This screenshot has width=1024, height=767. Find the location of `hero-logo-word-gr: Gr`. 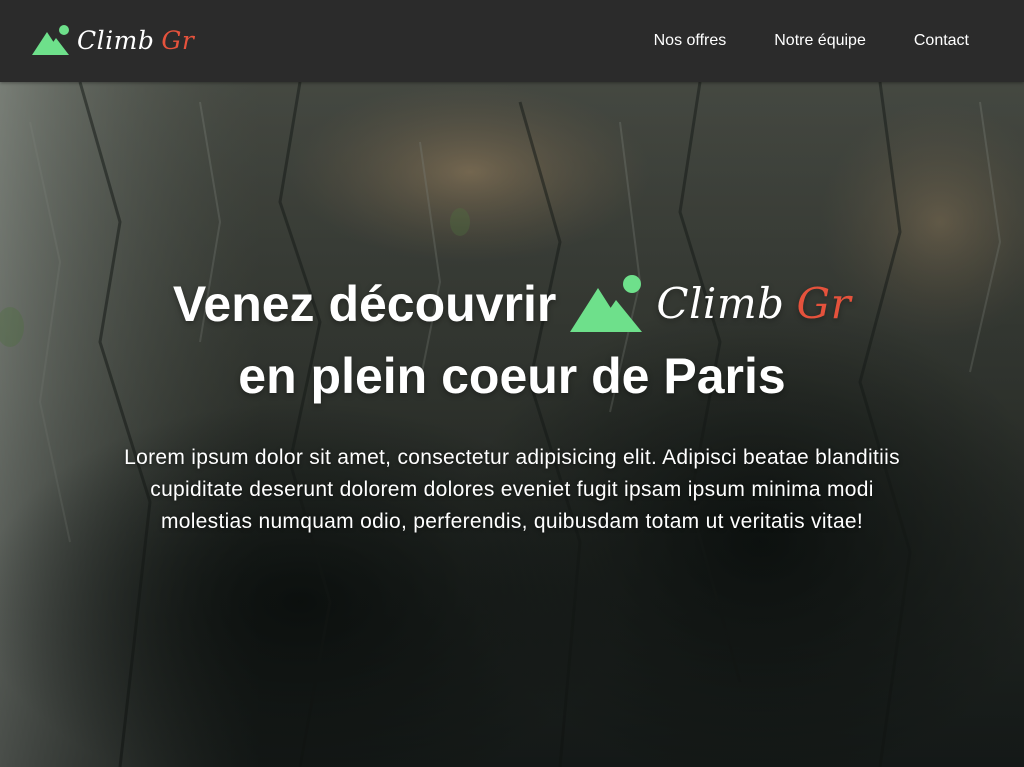

hero-logo-word-gr: Gr is located at coordinates (824, 303).